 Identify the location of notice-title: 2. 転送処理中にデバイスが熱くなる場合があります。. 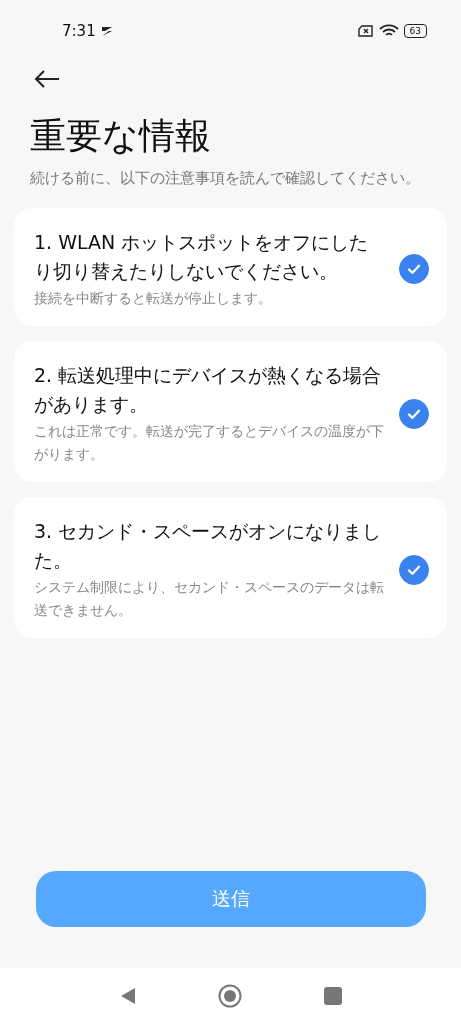
(208, 390).